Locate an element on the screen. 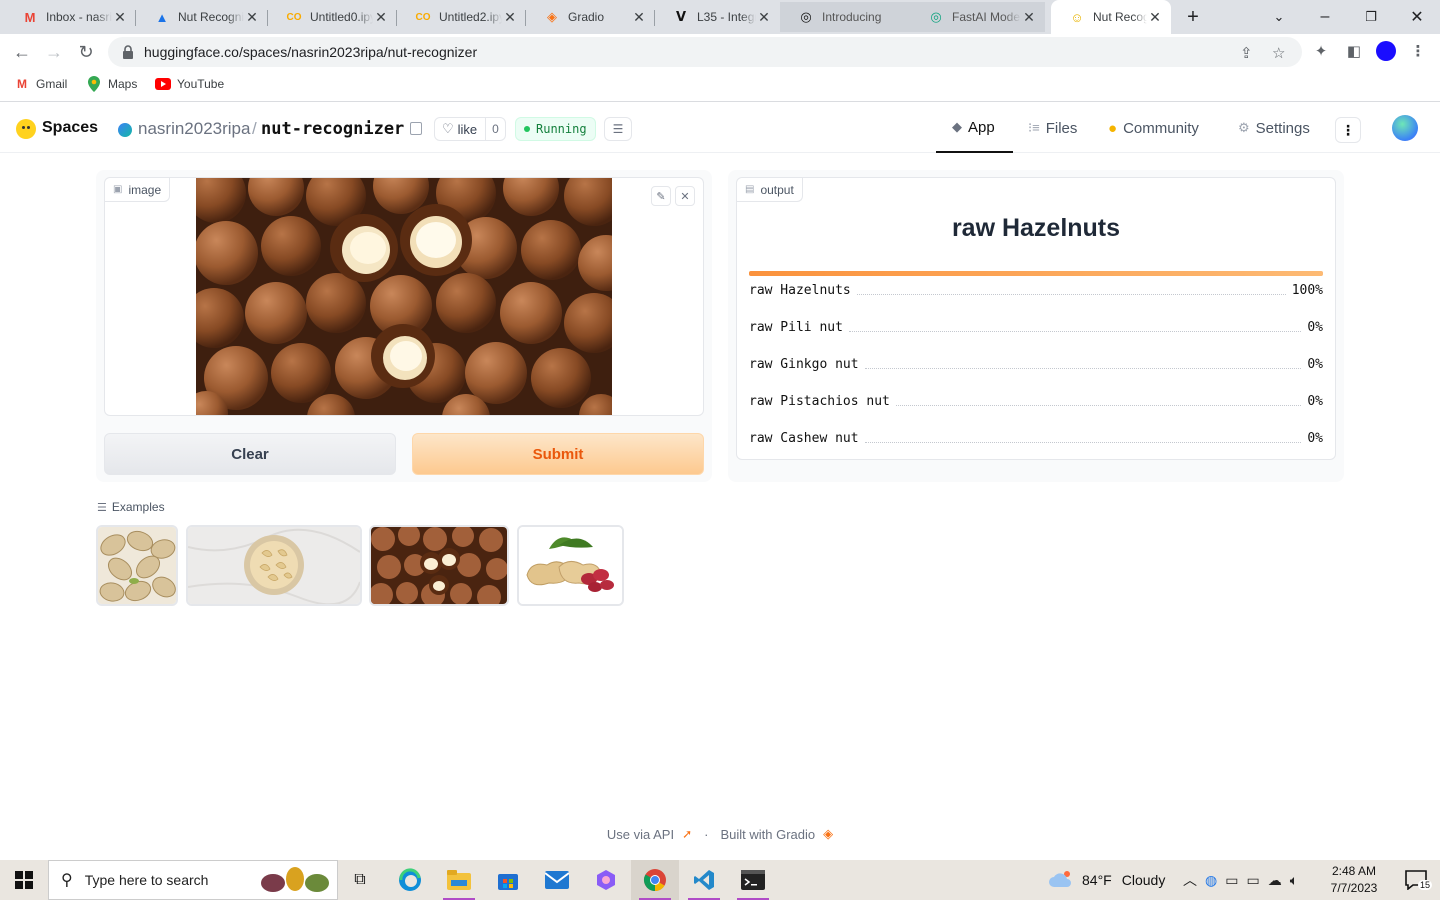 The width and height of the screenshot is (1440, 900). windows-start-icon is located at coordinates (24, 880).